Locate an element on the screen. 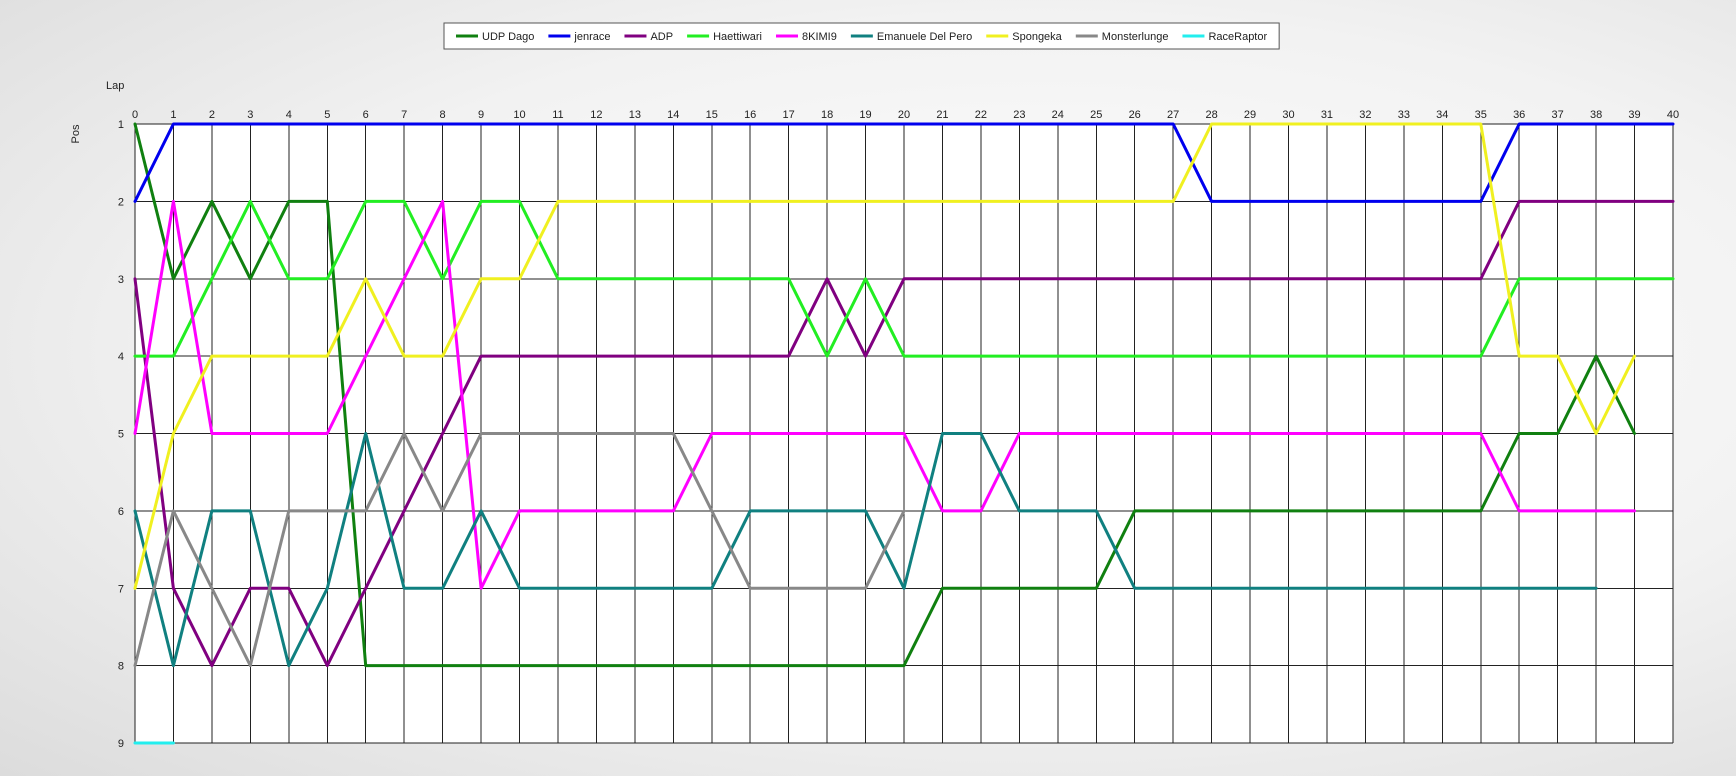 This screenshot has width=1736, height=776. x-tick-label: 35 is located at coordinates (1481, 115).